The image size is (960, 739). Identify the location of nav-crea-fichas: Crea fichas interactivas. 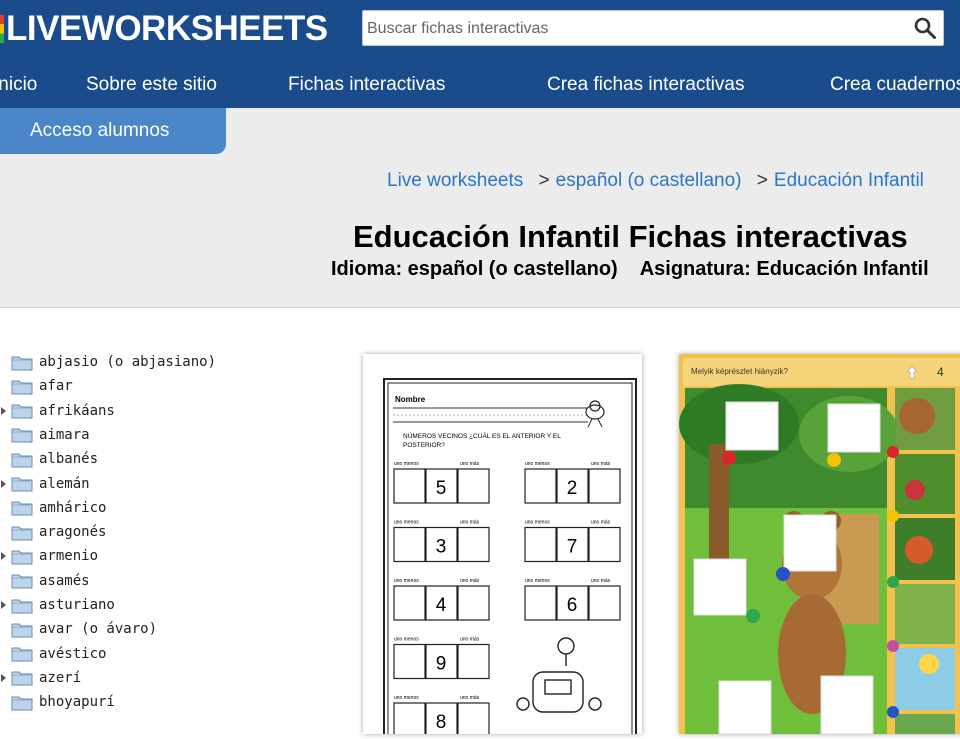
(645, 85).